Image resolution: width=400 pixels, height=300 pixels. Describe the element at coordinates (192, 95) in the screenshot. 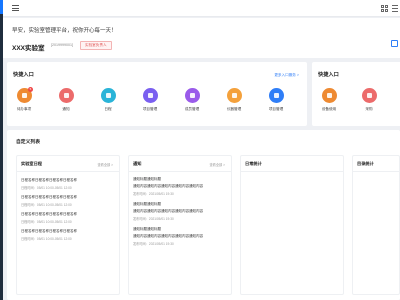

I see `member-icon` at that location.